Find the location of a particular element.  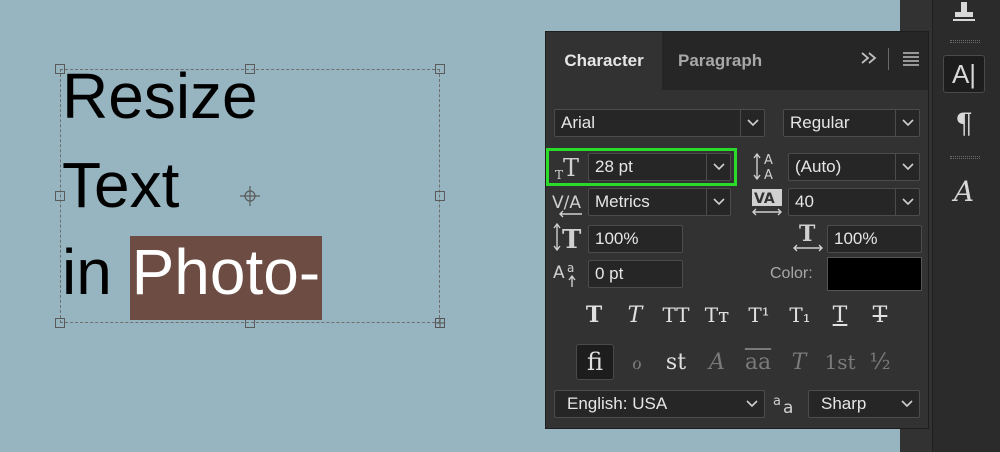

leading-value: (Auto) is located at coordinates (818, 166).